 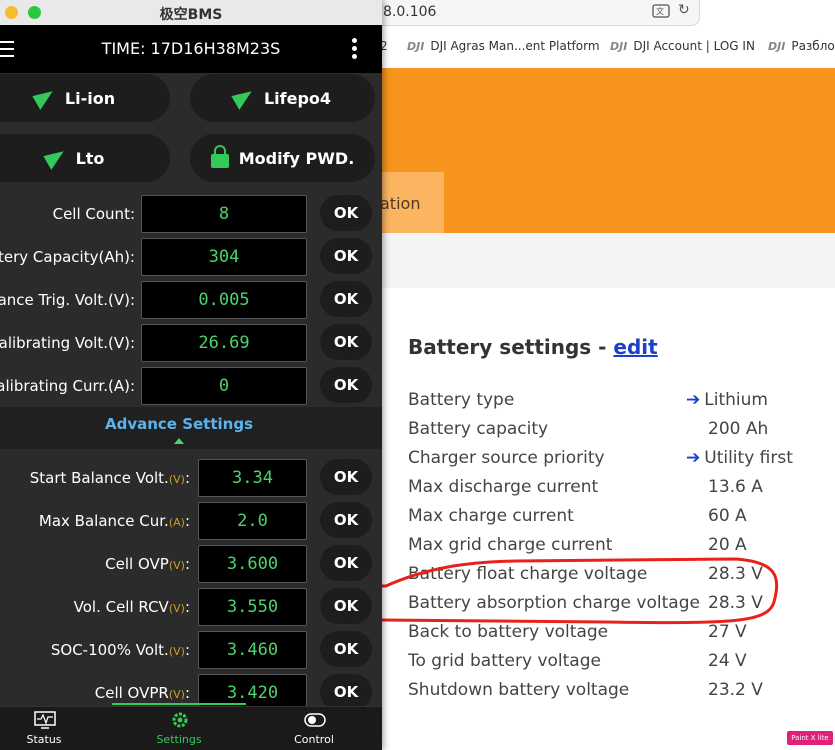 What do you see at coordinates (727, 516) in the screenshot?
I see `settings-value: 60 A` at bounding box center [727, 516].